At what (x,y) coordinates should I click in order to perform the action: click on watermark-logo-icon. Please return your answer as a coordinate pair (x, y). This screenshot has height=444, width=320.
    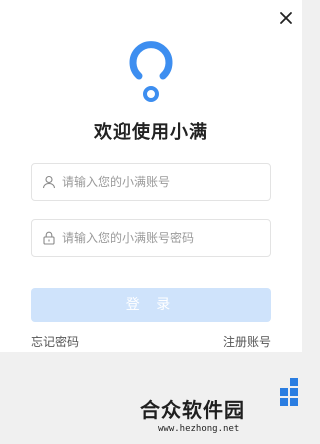
    Looking at the image, I should click on (289, 392).